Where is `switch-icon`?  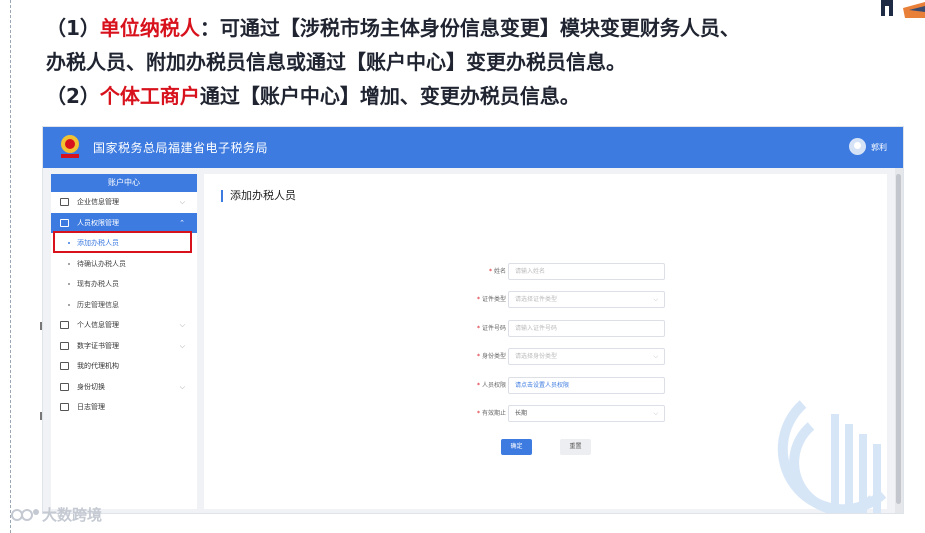 switch-icon is located at coordinates (64, 386).